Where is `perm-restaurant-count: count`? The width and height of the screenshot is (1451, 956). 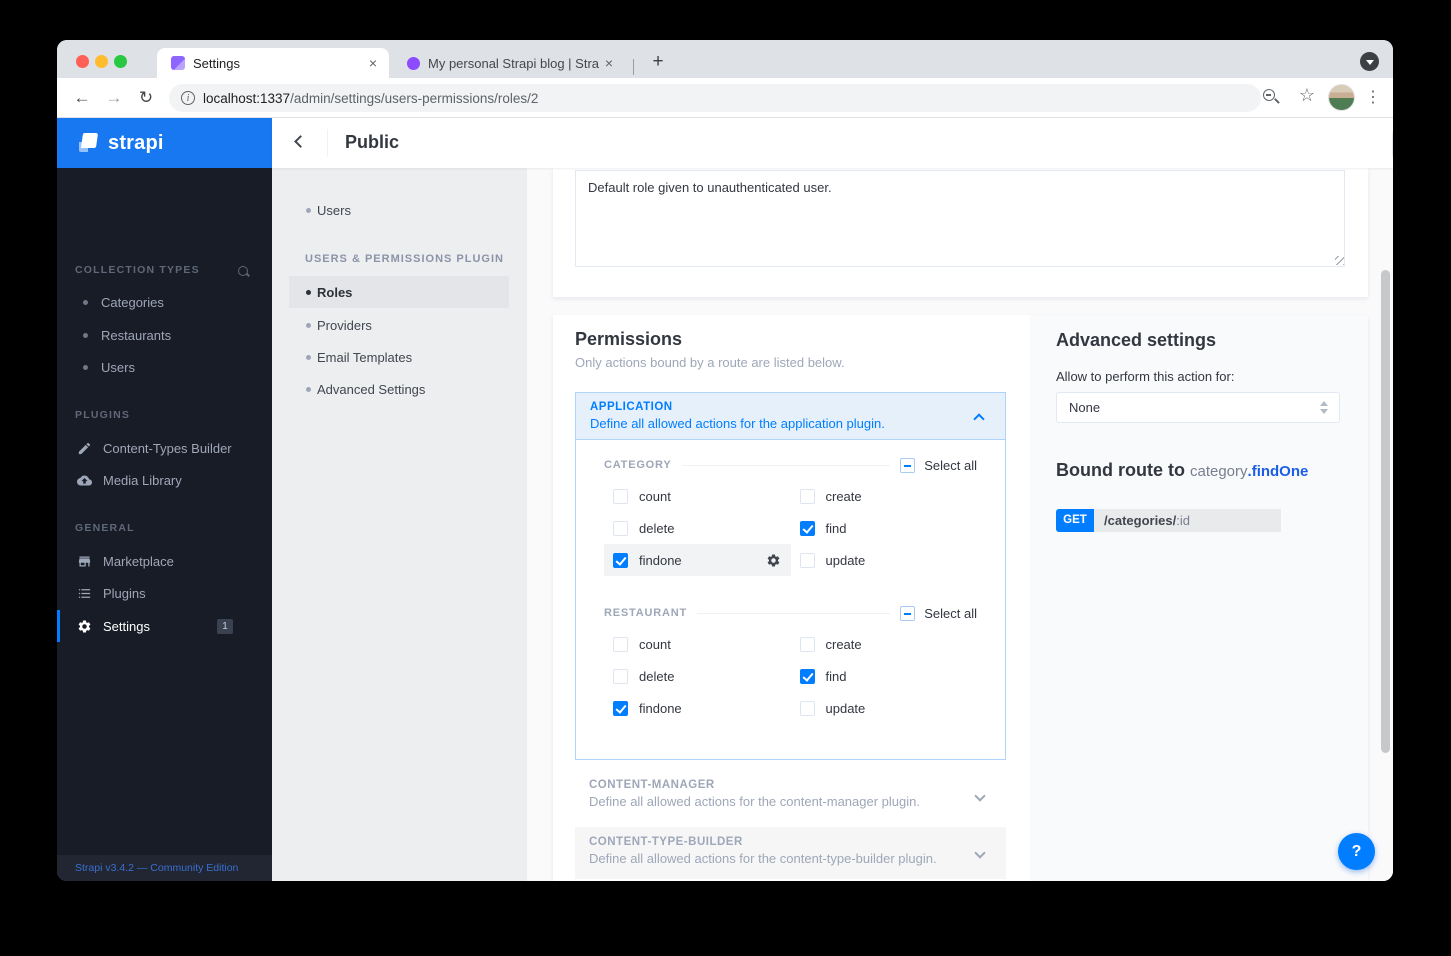
perm-restaurant-count: count is located at coordinates (697, 644).